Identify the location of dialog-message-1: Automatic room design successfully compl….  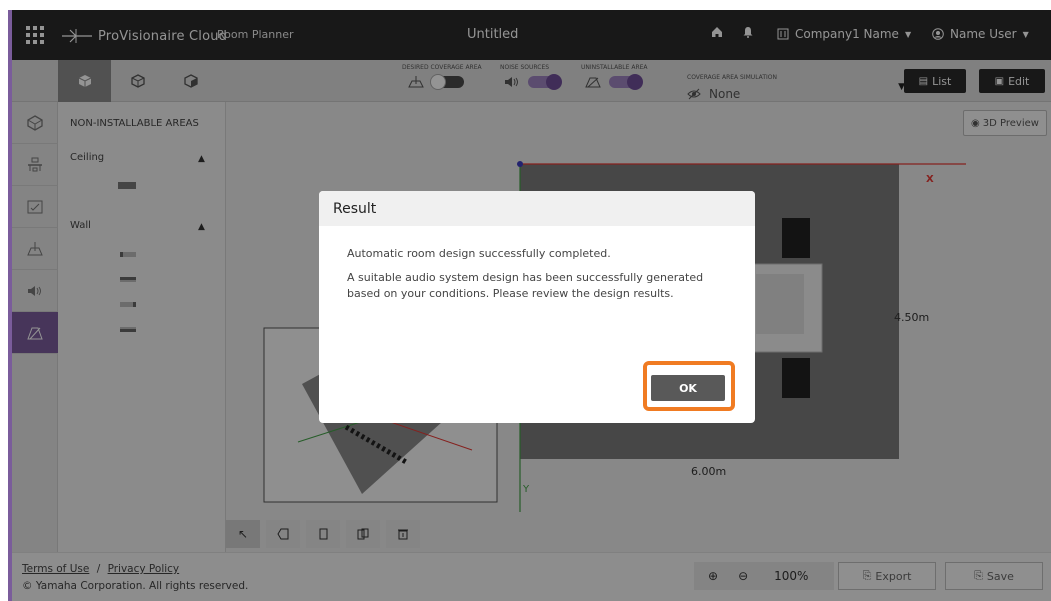
(479, 253).